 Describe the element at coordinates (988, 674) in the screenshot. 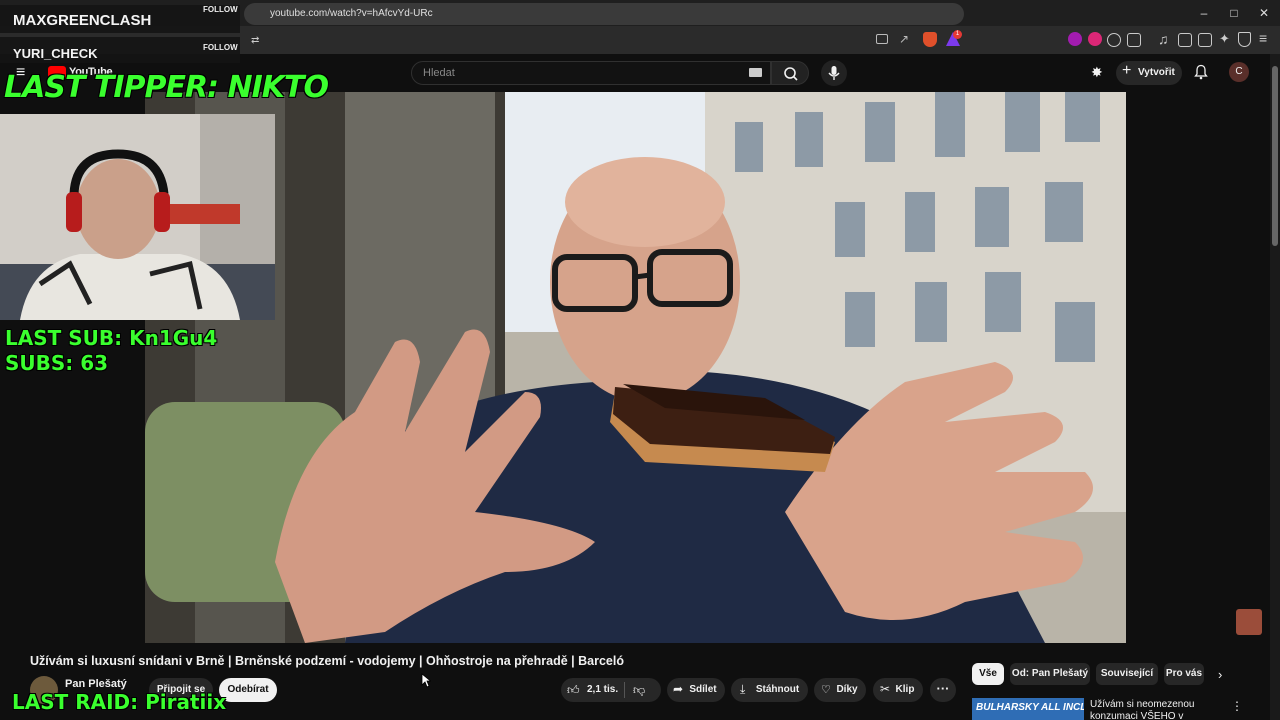

I see `chip-all: Vše` at that location.